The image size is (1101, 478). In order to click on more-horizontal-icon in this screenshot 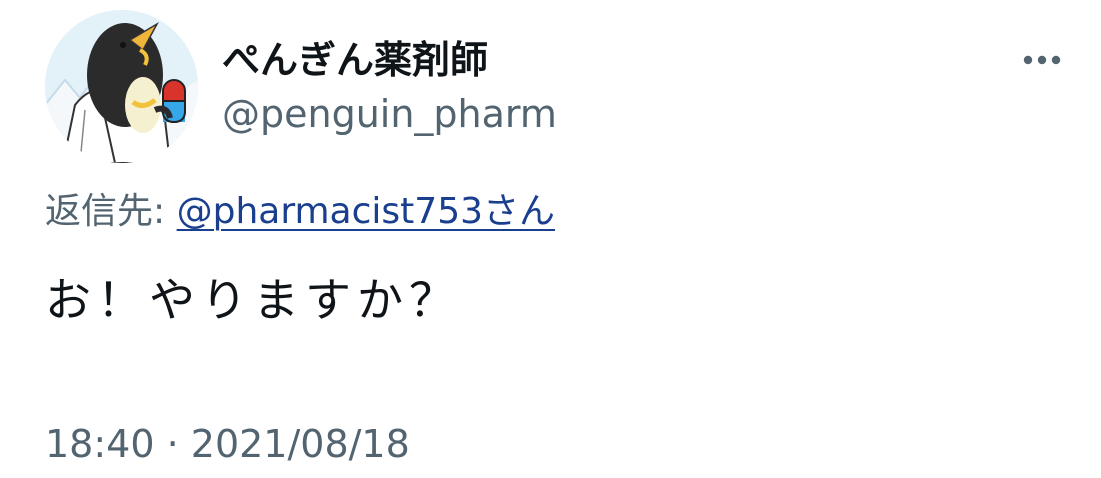, I will do `click(1042, 60)`.